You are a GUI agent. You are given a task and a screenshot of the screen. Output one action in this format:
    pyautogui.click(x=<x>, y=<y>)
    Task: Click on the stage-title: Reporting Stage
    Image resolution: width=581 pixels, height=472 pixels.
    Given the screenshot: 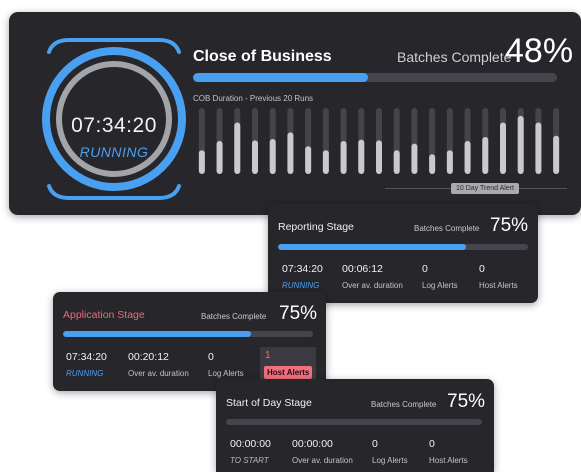 What is the action you would take?
    pyautogui.click(x=316, y=227)
    